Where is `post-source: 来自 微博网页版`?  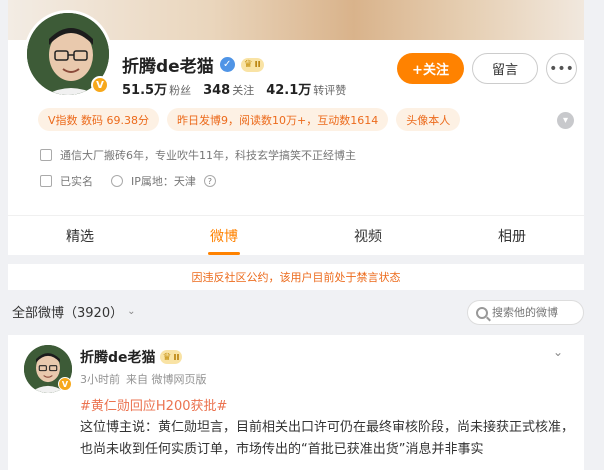 post-source: 来自 微博网页版 is located at coordinates (166, 379).